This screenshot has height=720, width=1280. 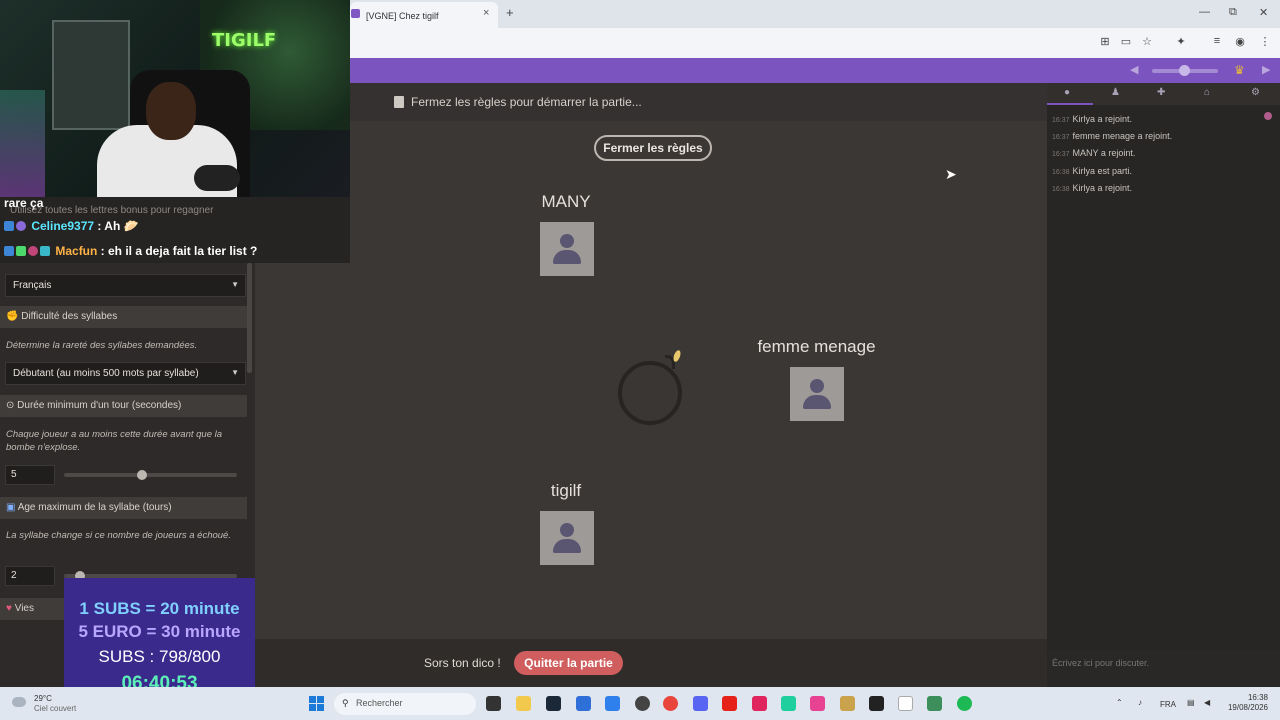 I want to click on player-name: tigilf, so click(x=566, y=490).